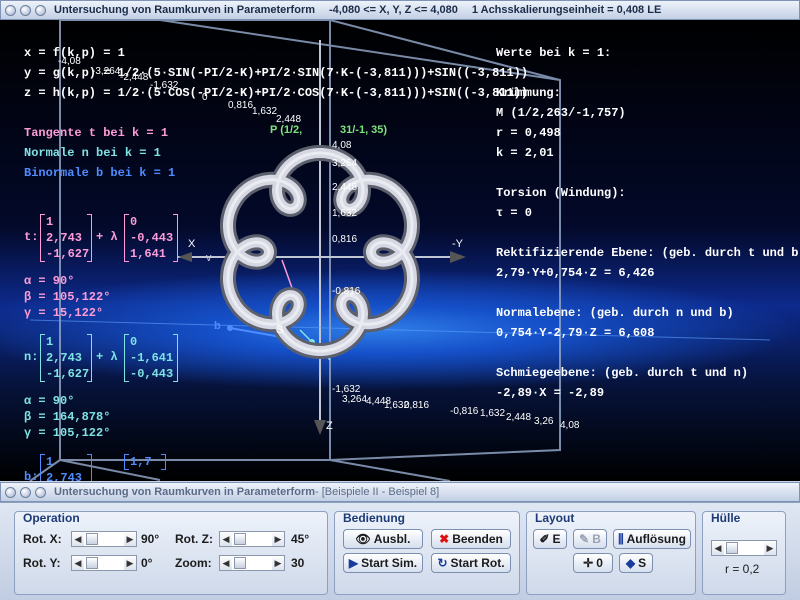 This screenshot has width=800, height=600. I want to click on rot-x-slider: ◀ ▶, so click(104, 539).